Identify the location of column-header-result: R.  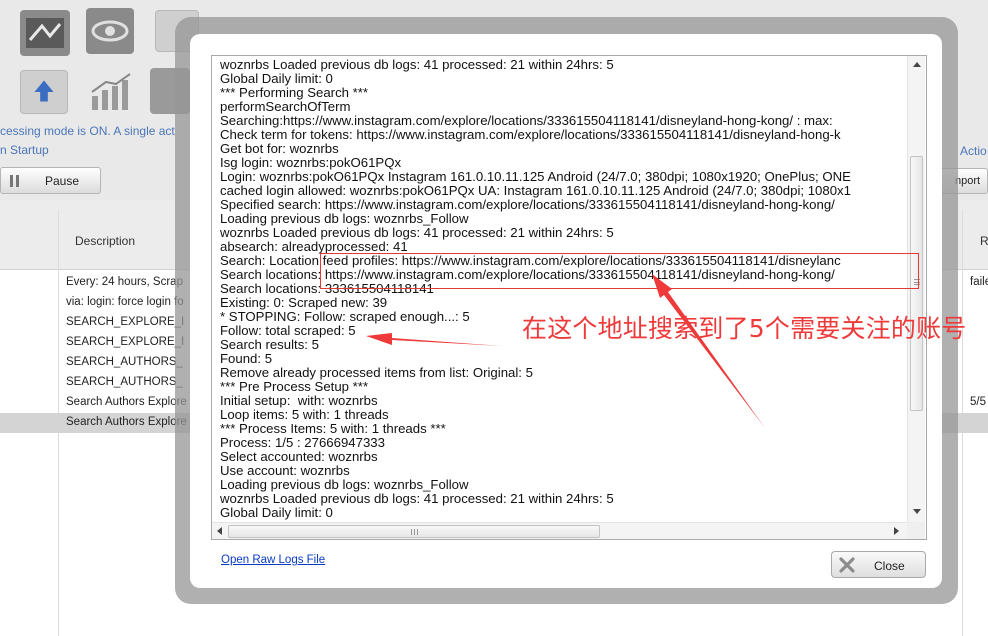
(984, 241).